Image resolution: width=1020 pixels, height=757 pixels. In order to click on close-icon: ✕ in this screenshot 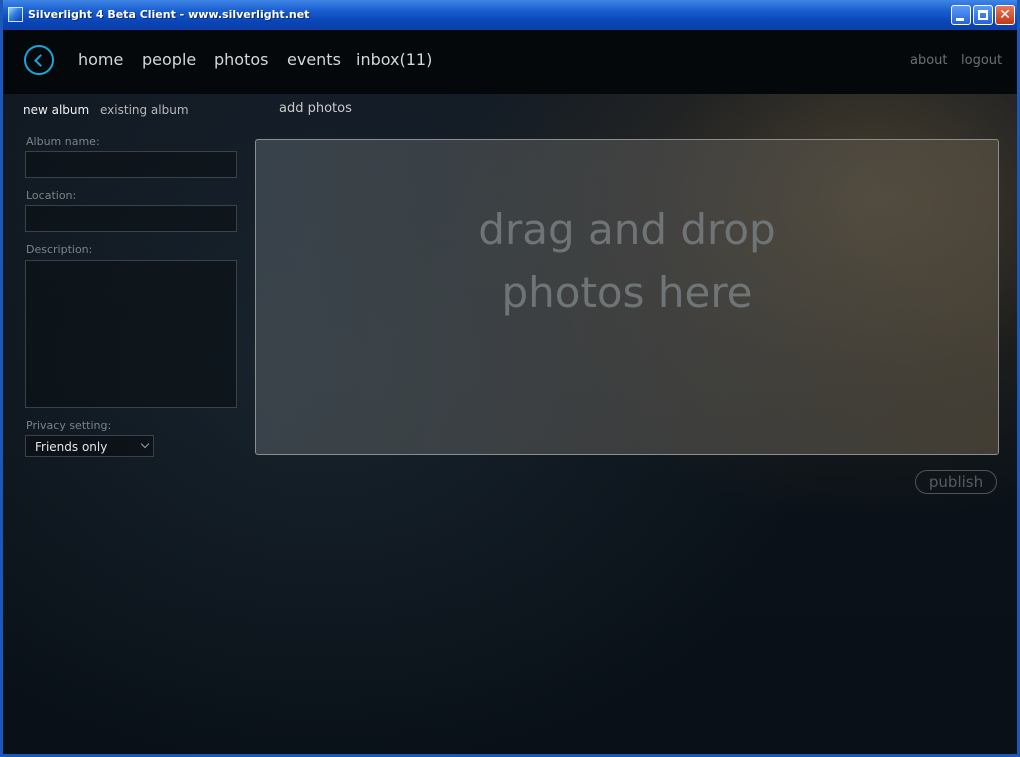, I will do `click(1005, 15)`.